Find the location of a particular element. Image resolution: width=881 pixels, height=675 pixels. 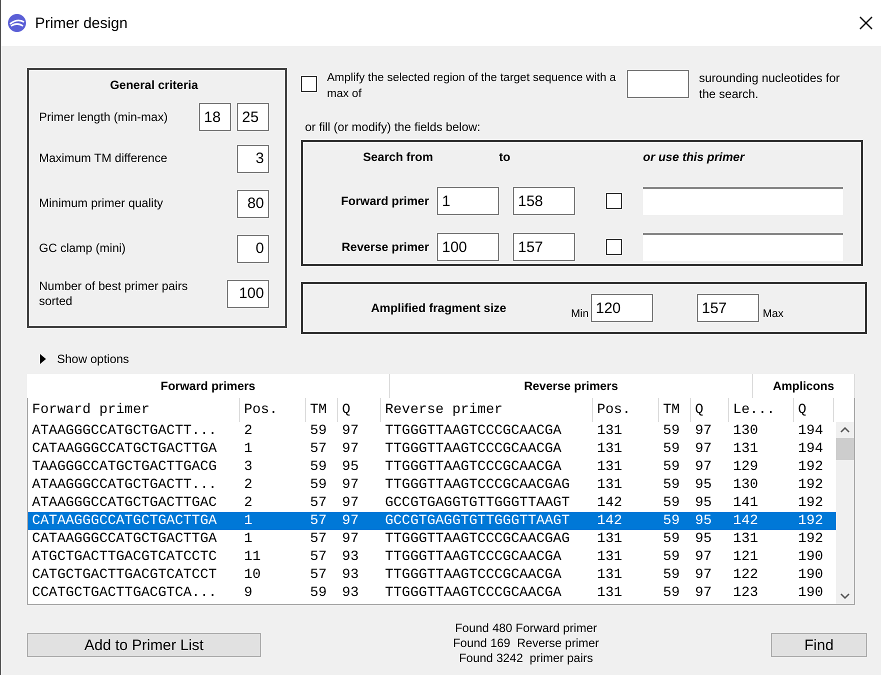

caret-right-icon is located at coordinates (43, 359).